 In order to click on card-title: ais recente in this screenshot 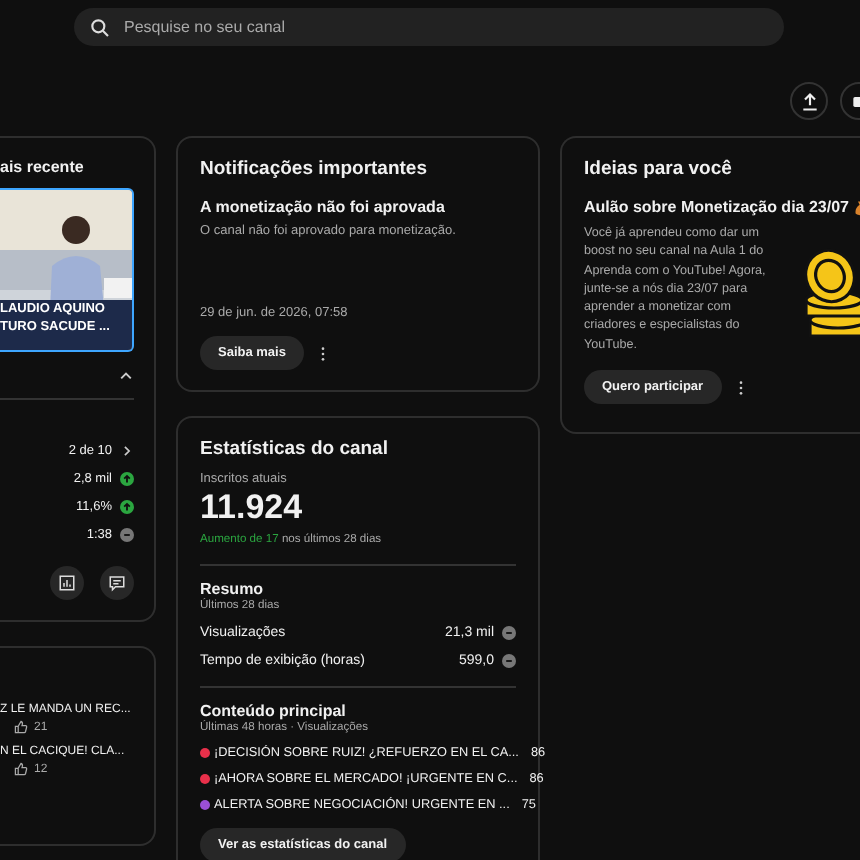, I will do `click(43, 167)`.